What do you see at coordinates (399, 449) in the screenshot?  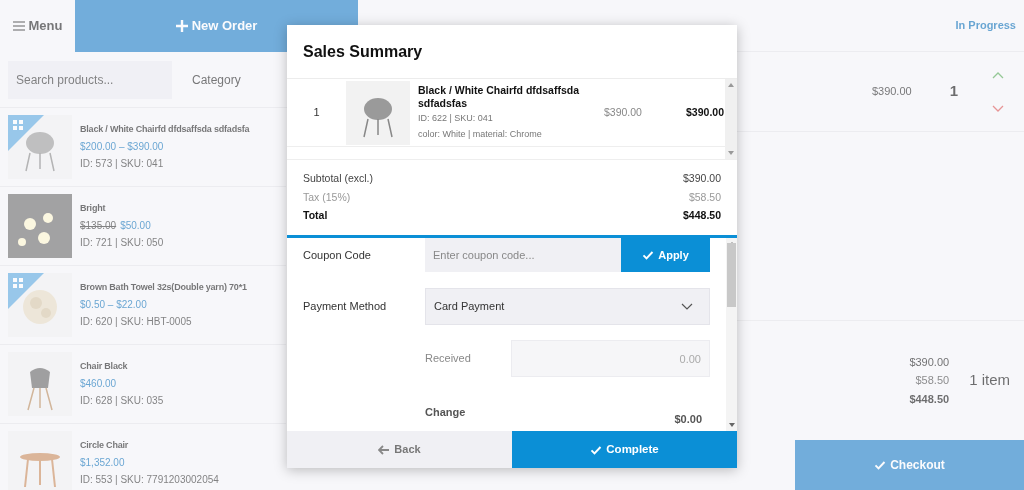 I see `back-button: Back` at bounding box center [399, 449].